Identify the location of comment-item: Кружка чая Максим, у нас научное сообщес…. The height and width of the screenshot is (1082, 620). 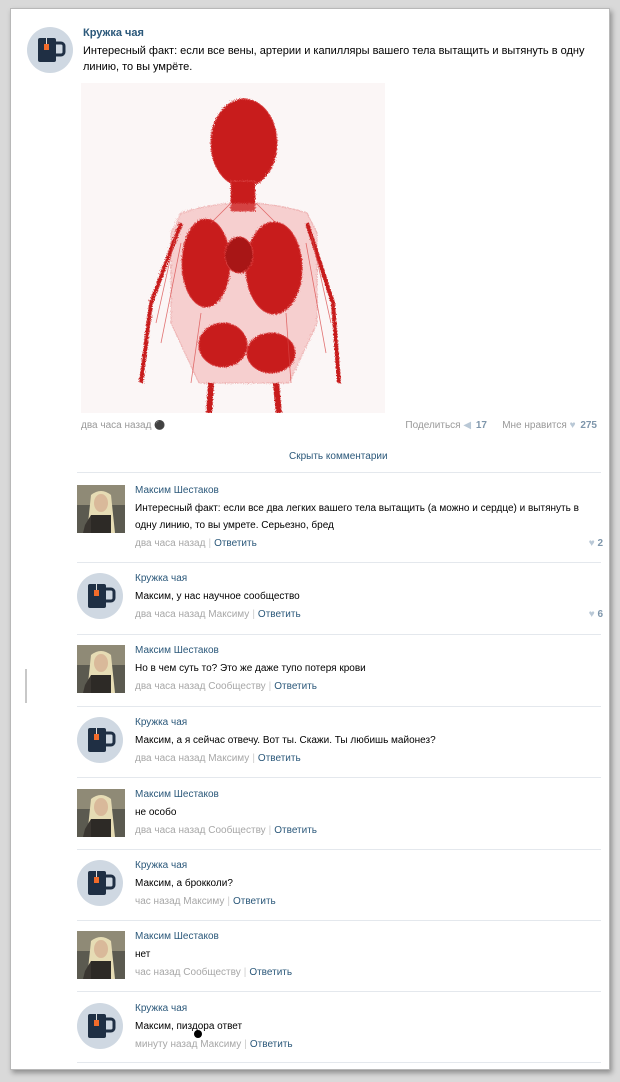
(340, 603).